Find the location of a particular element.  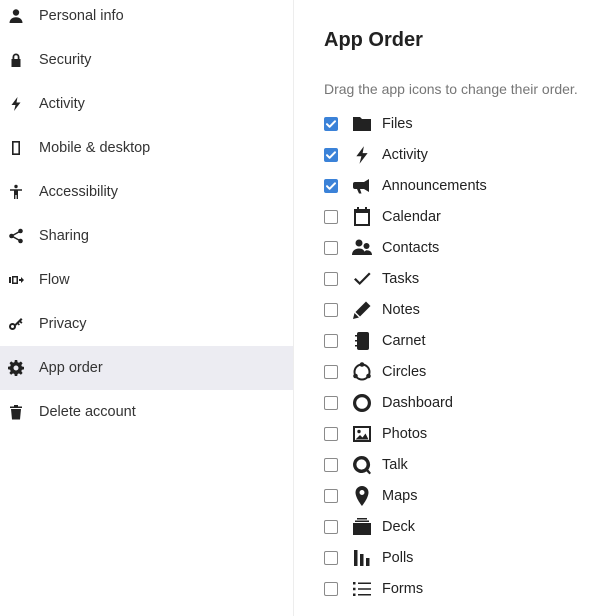

sidebar-item-app-order: App order is located at coordinates (146, 368).